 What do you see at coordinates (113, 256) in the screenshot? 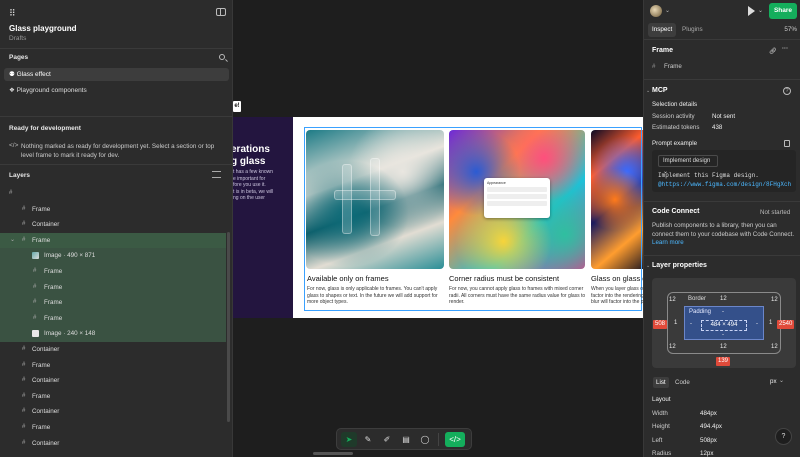
I see `layer-row: Image · 490 × 871` at bounding box center [113, 256].